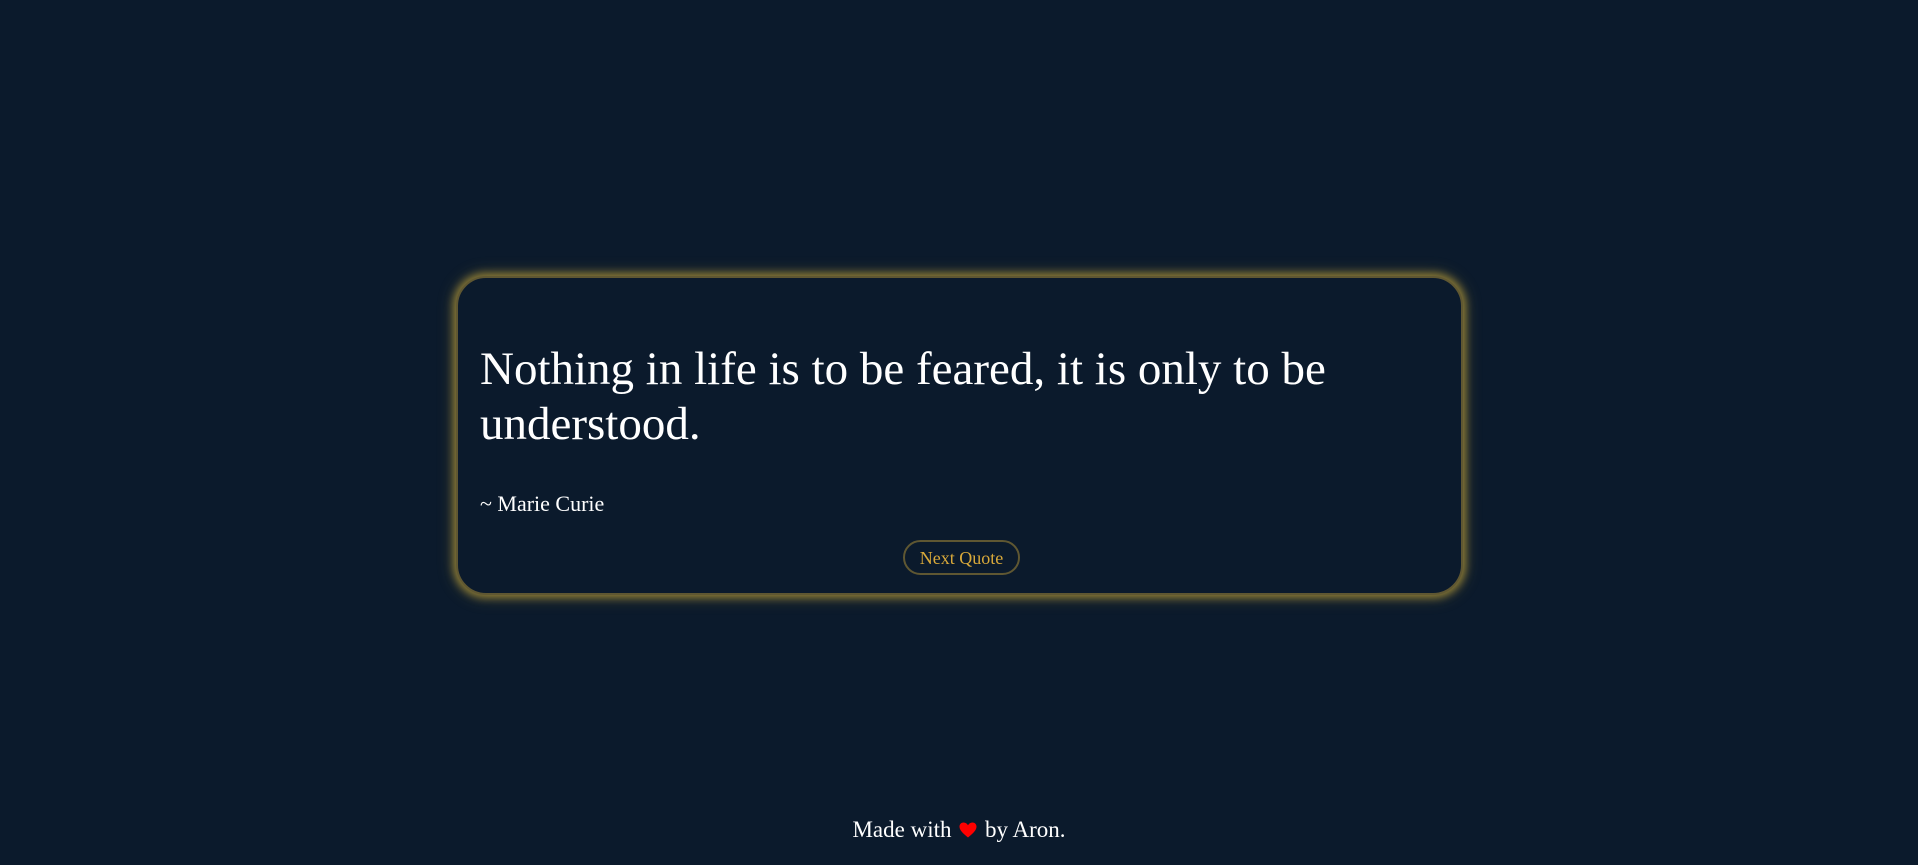 This screenshot has height=865, width=1918. What do you see at coordinates (1025, 829) in the screenshot?
I see `footer-suffix: by Aron.` at bounding box center [1025, 829].